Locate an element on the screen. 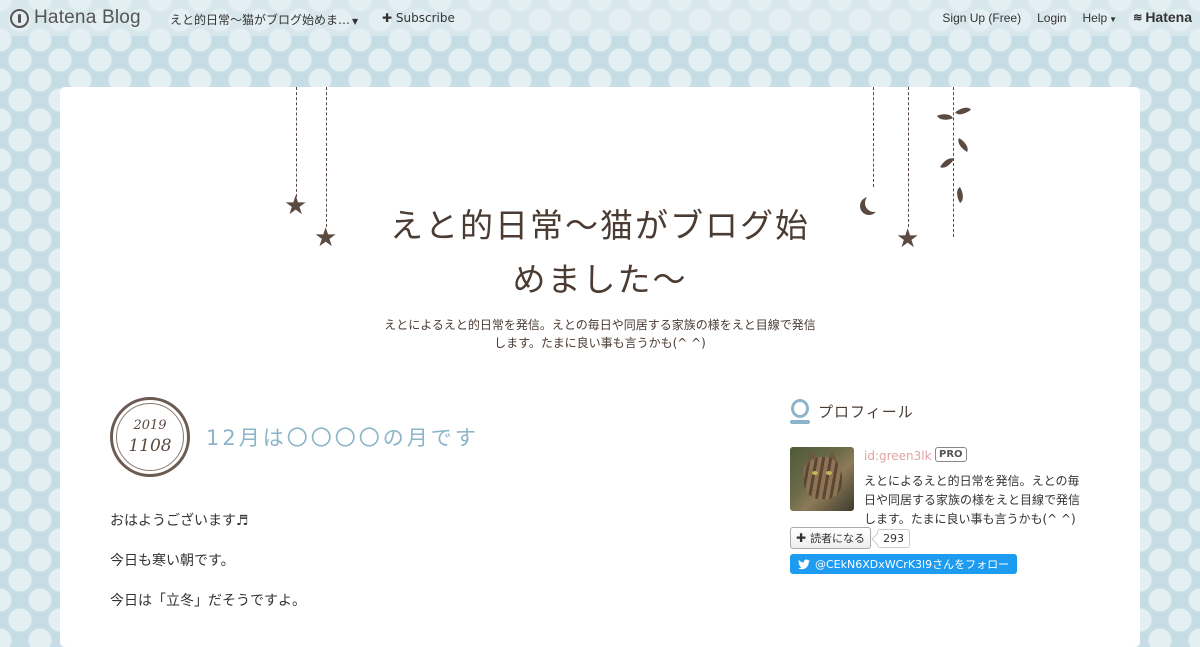  entry-paragraph: おはようございます♬ is located at coordinates (179, 521).